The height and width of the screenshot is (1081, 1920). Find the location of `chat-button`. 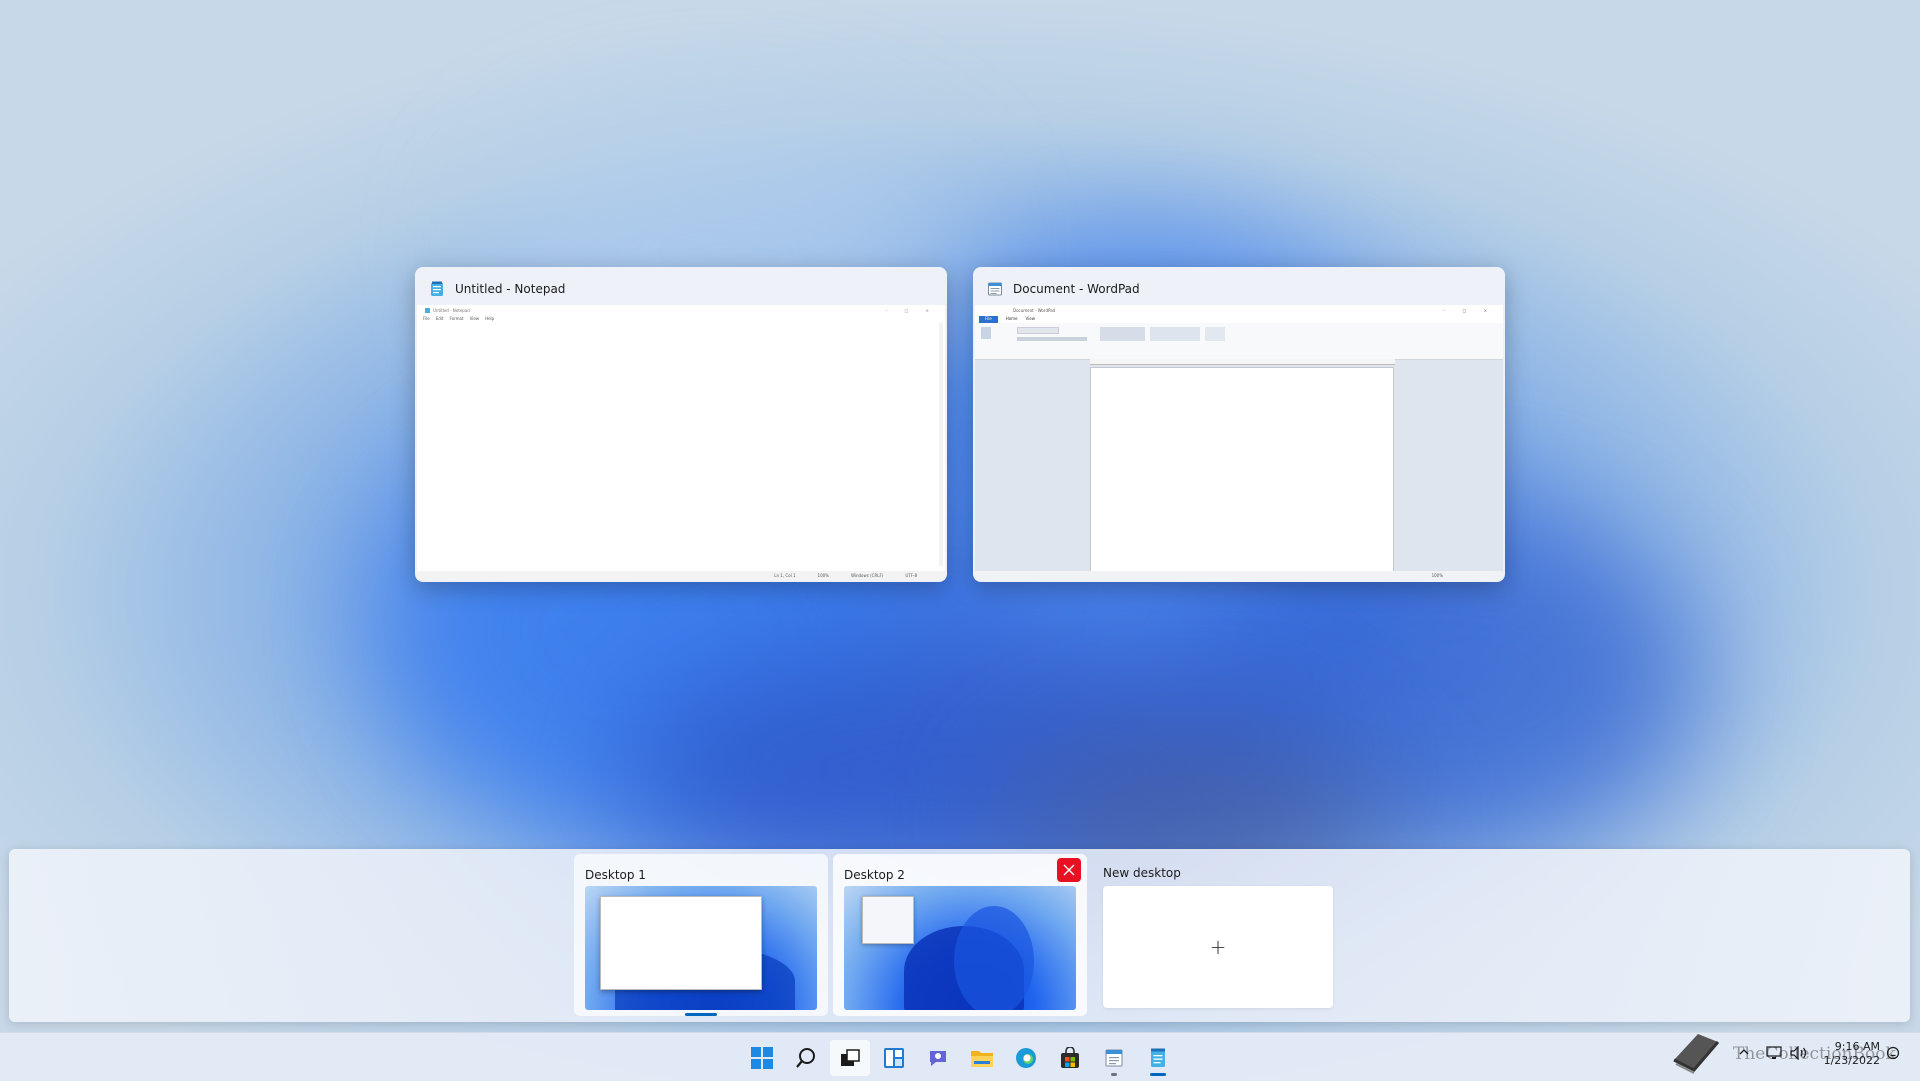

chat-button is located at coordinates (938, 1058).